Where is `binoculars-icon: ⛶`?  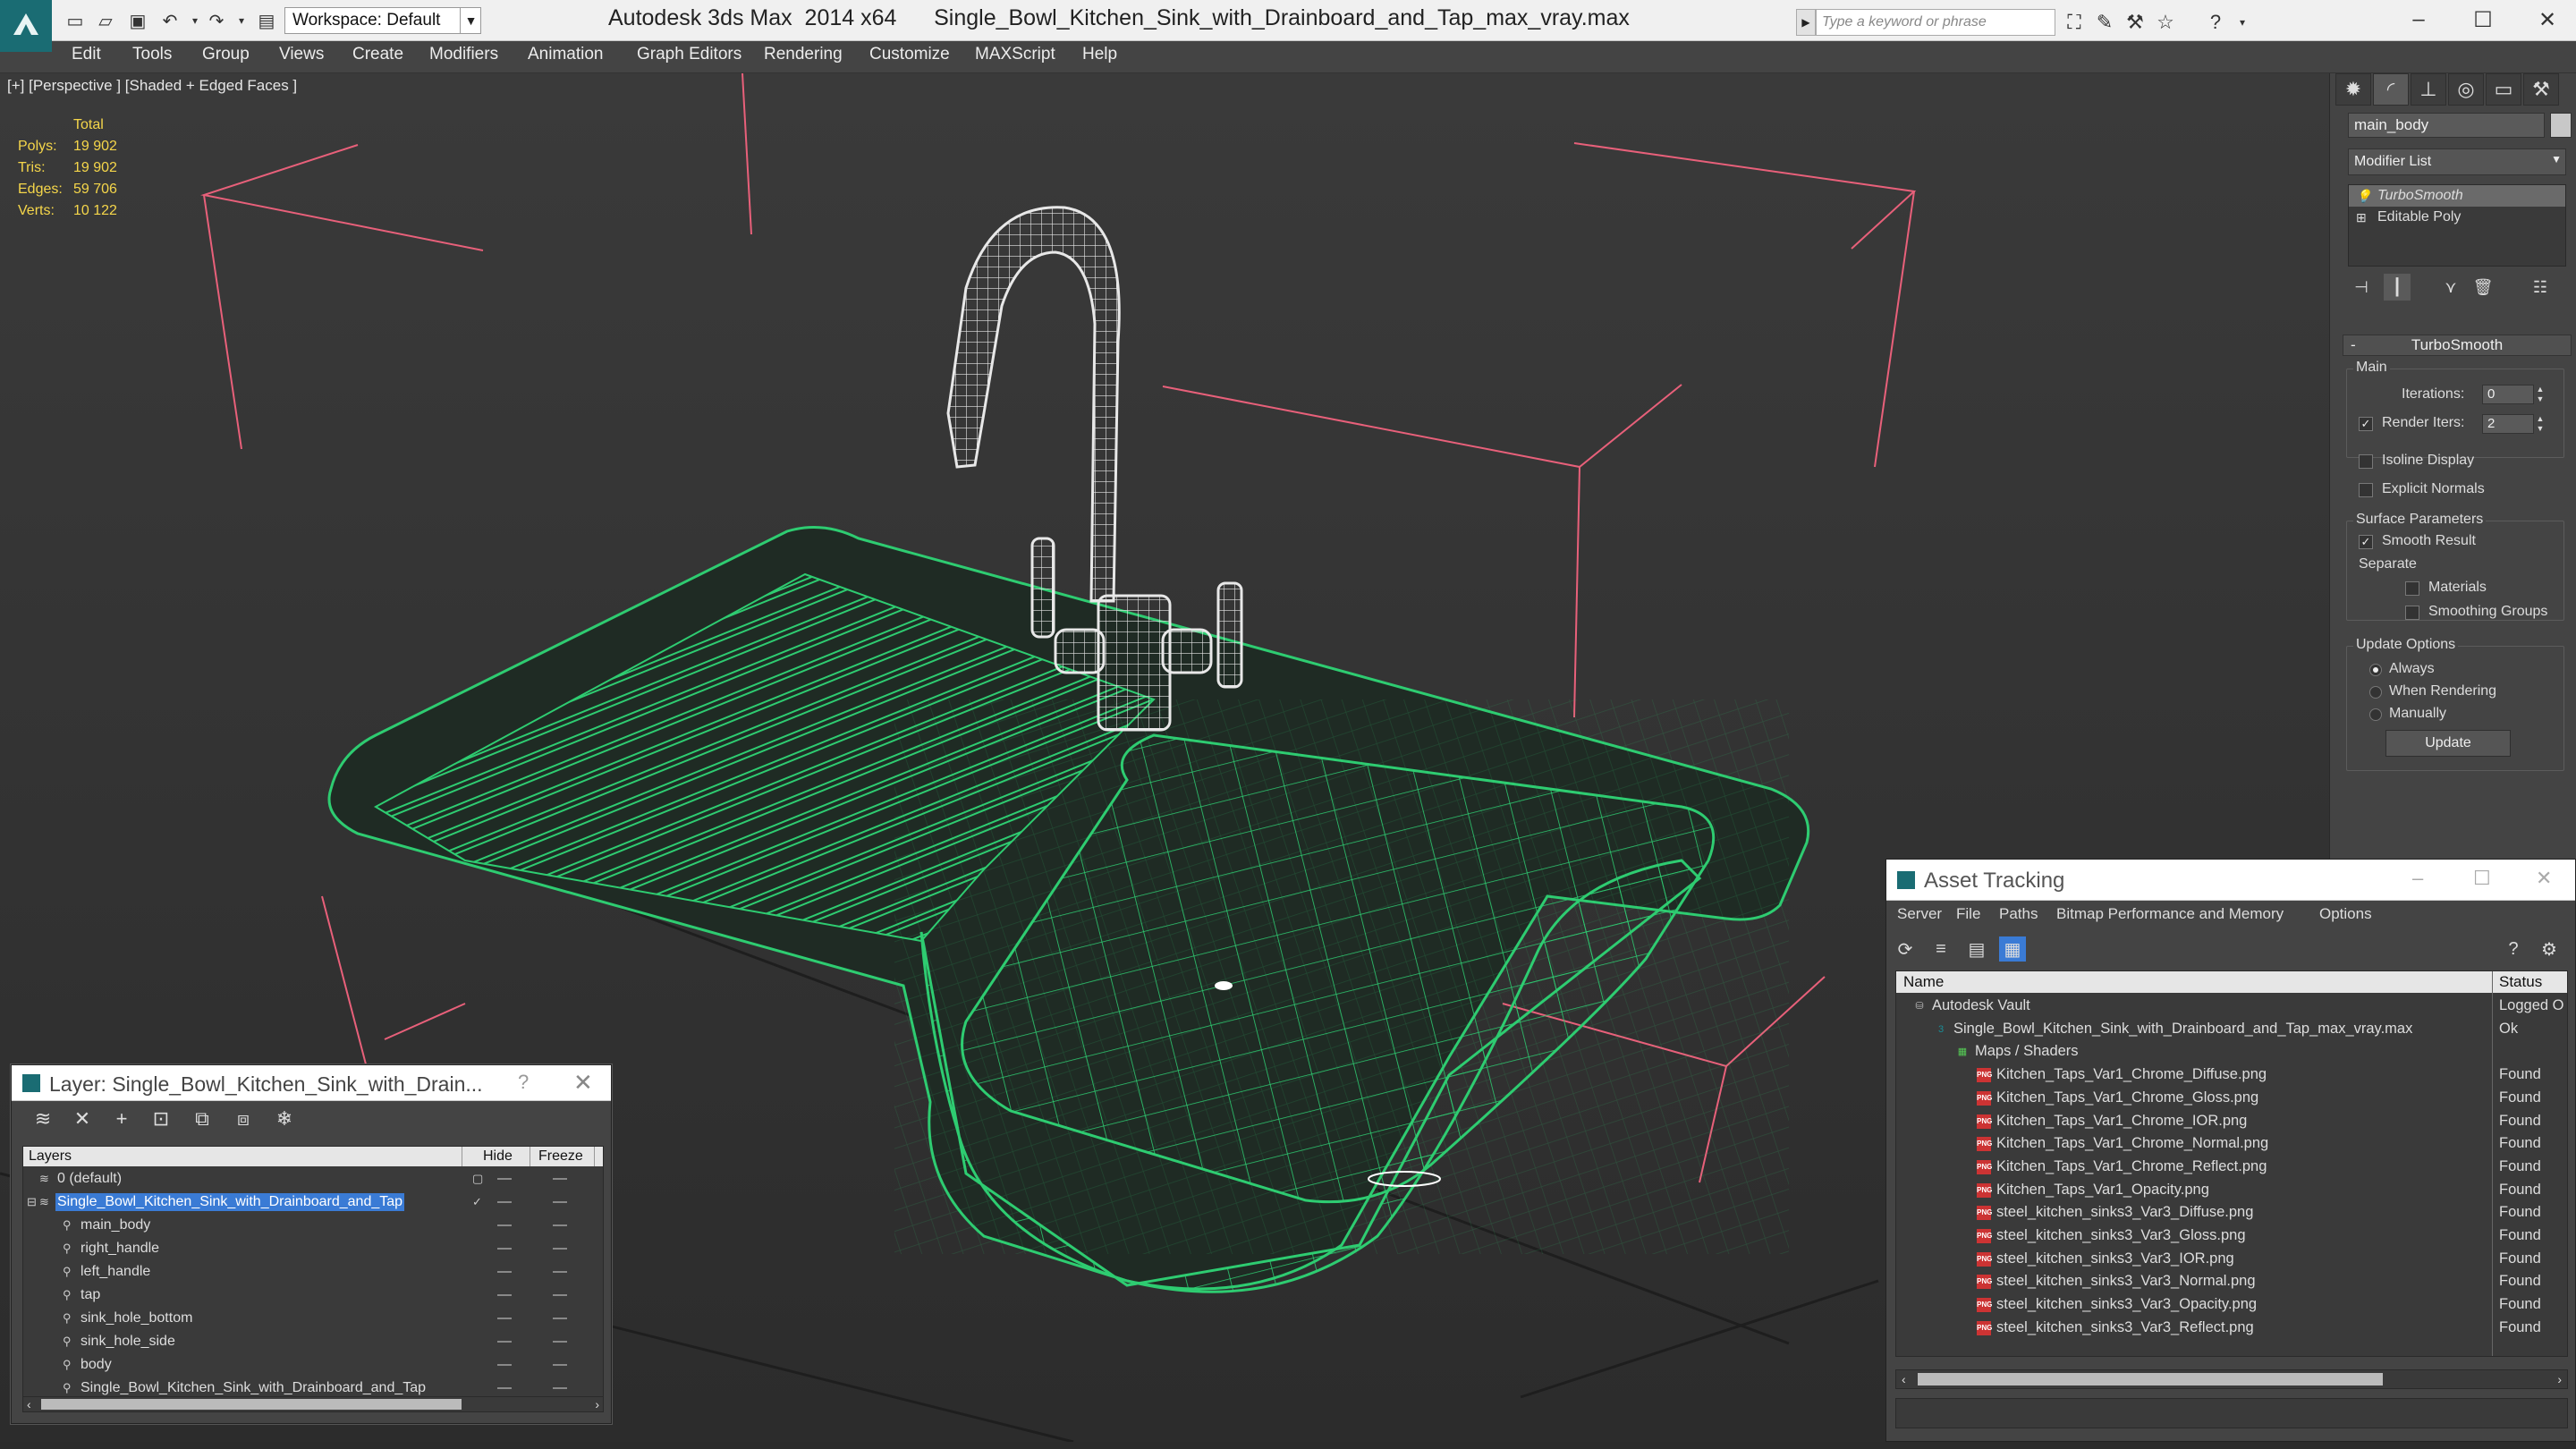
binoculars-icon: ⛶ is located at coordinates (2074, 22).